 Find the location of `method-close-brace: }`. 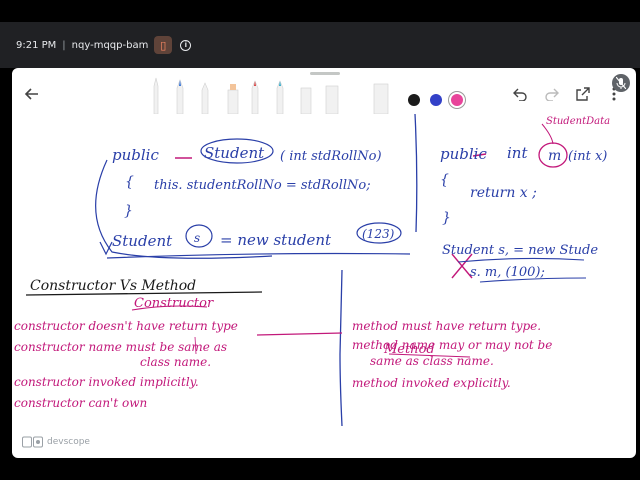

method-close-brace: } is located at coordinates (446, 218).